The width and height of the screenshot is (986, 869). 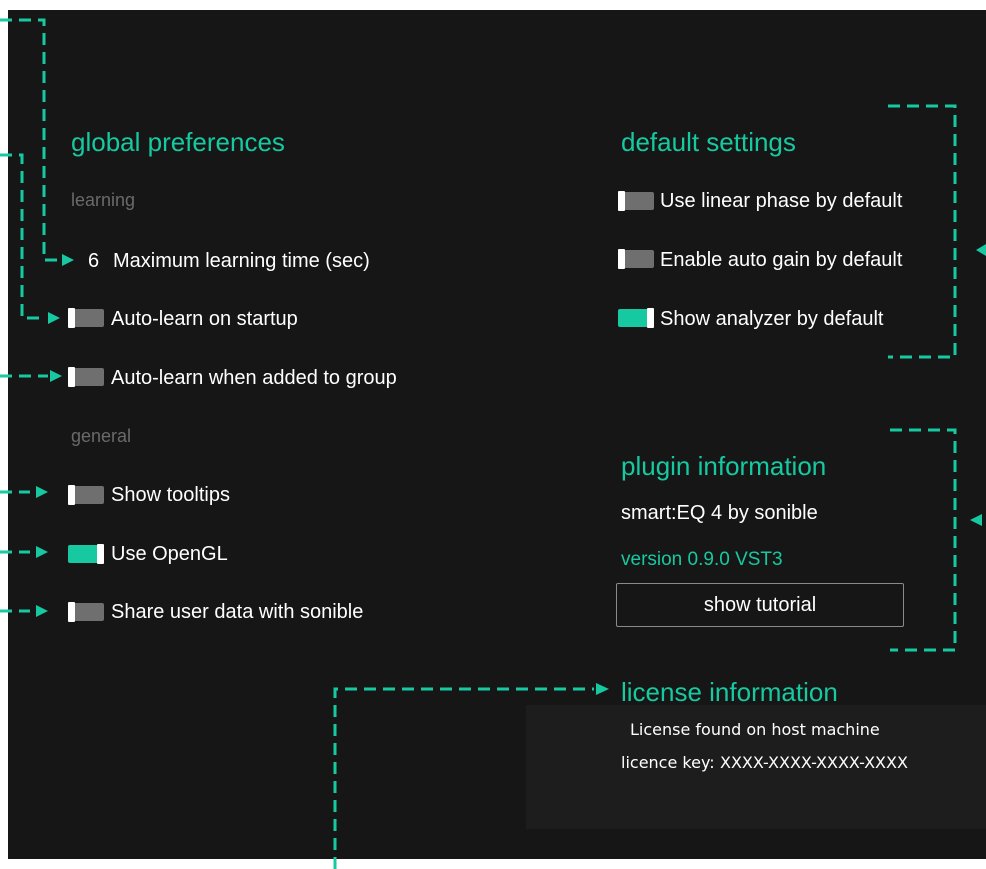 What do you see at coordinates (923, 540) in the screenshot?
I see `callout-bracket-plugin` at bounding box center [923, 540].